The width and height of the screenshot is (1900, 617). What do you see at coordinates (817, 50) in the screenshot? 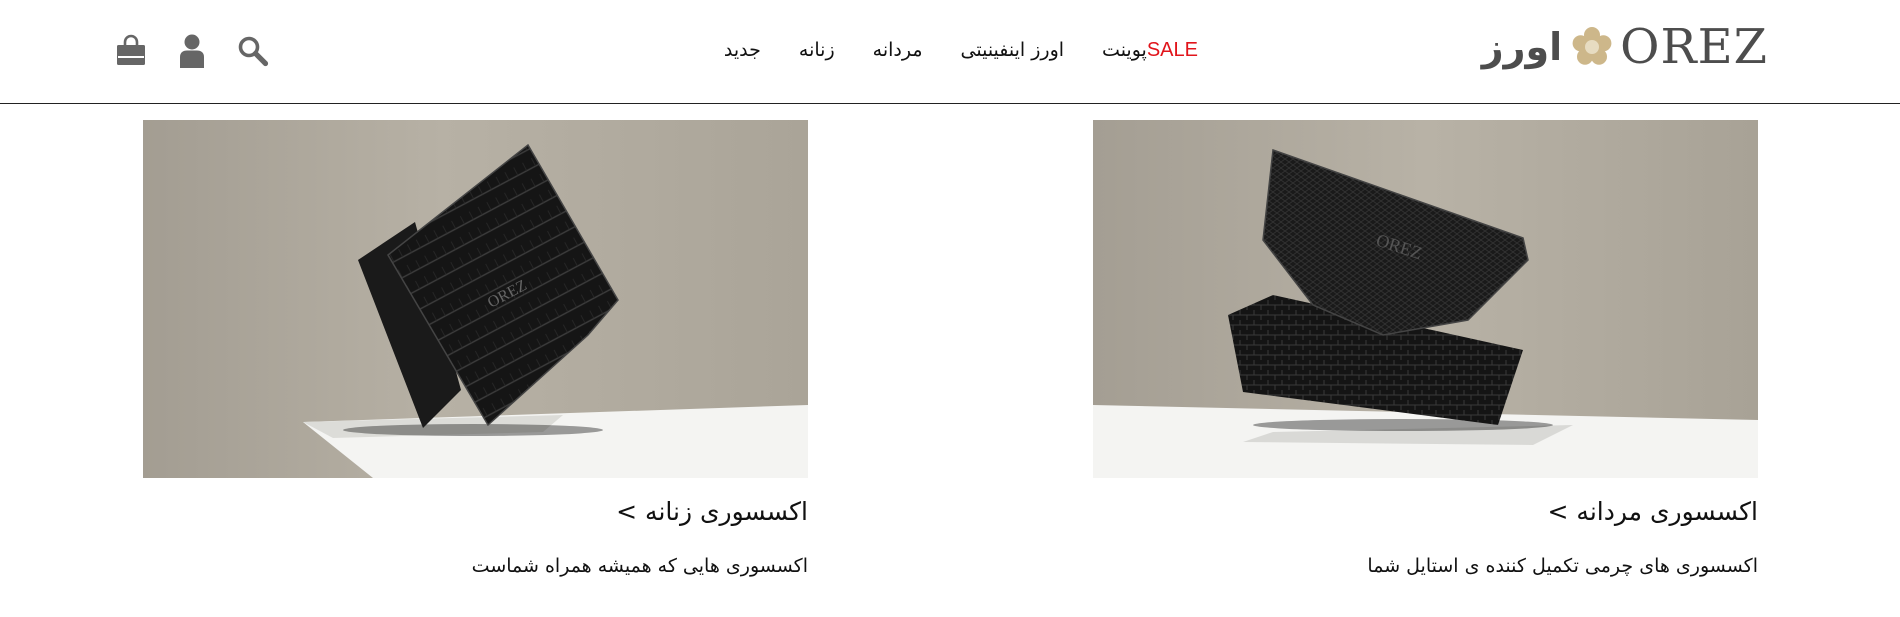
I see `nav-women: زنانه` at bounding box center [817, 50].